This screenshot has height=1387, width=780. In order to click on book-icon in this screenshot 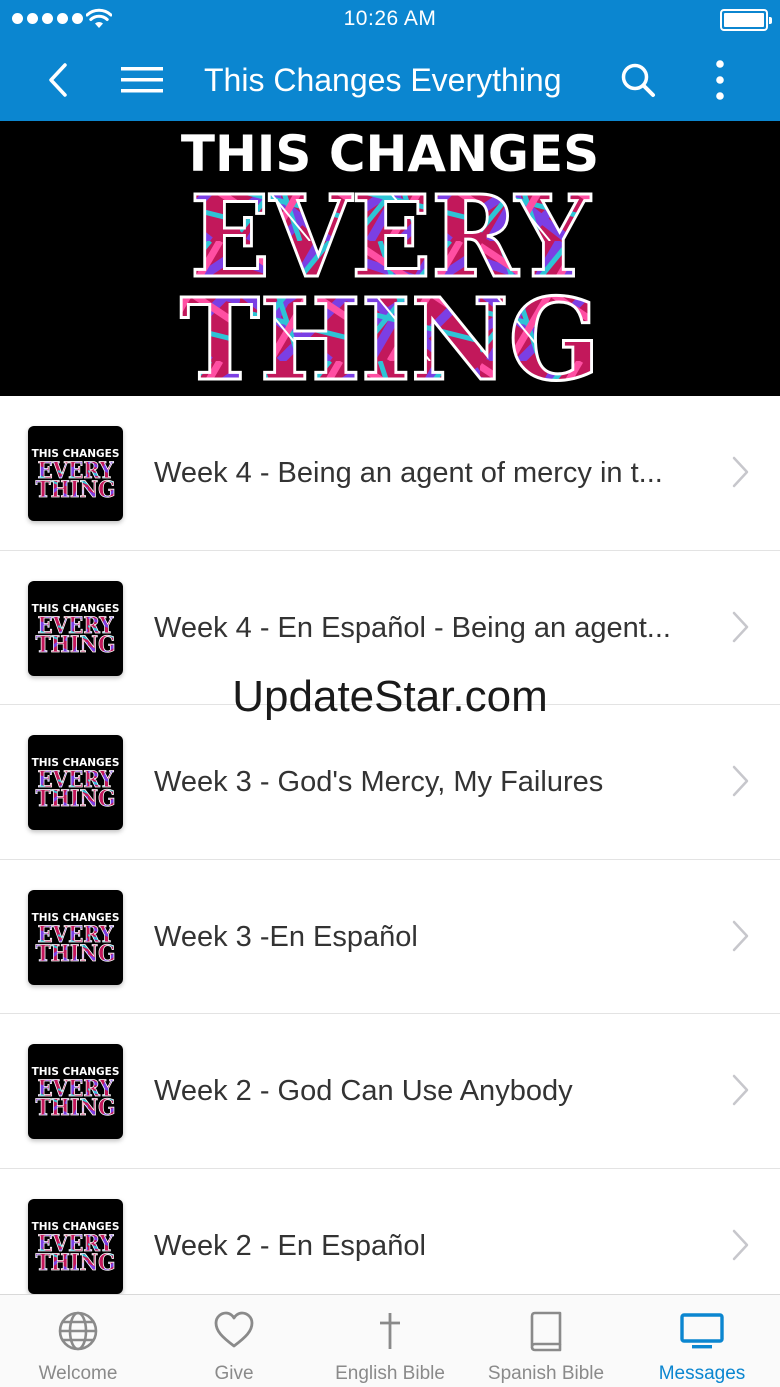, I will do `click(546, 1331)`.